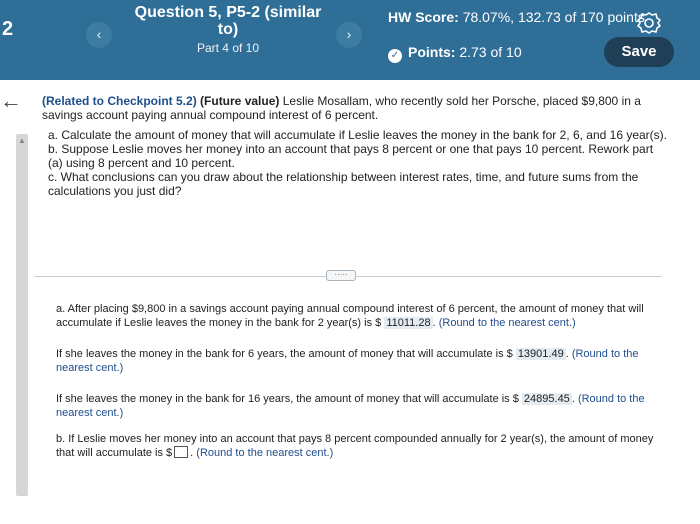  I want to click on answer-field: 24895.45, so click(546, 399).